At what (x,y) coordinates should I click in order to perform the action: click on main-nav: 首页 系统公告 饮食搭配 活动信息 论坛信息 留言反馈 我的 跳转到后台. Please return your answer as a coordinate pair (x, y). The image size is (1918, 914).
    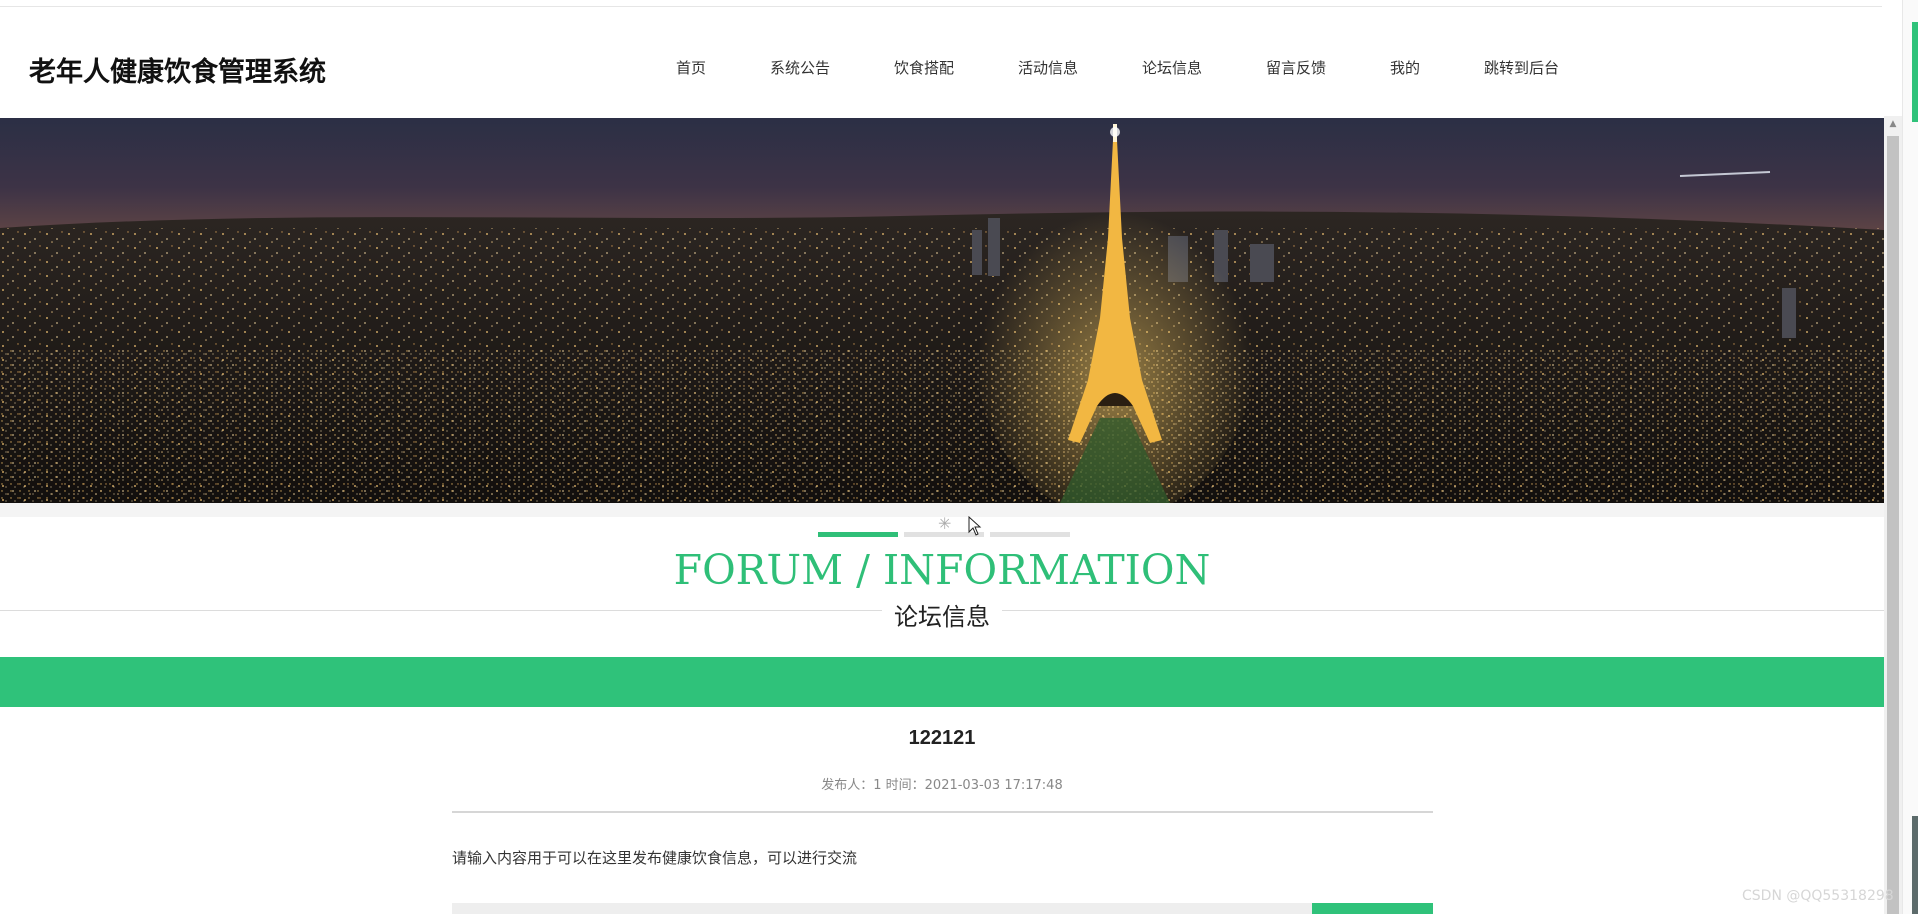
    Looking at the image, I should click on (942, 69).